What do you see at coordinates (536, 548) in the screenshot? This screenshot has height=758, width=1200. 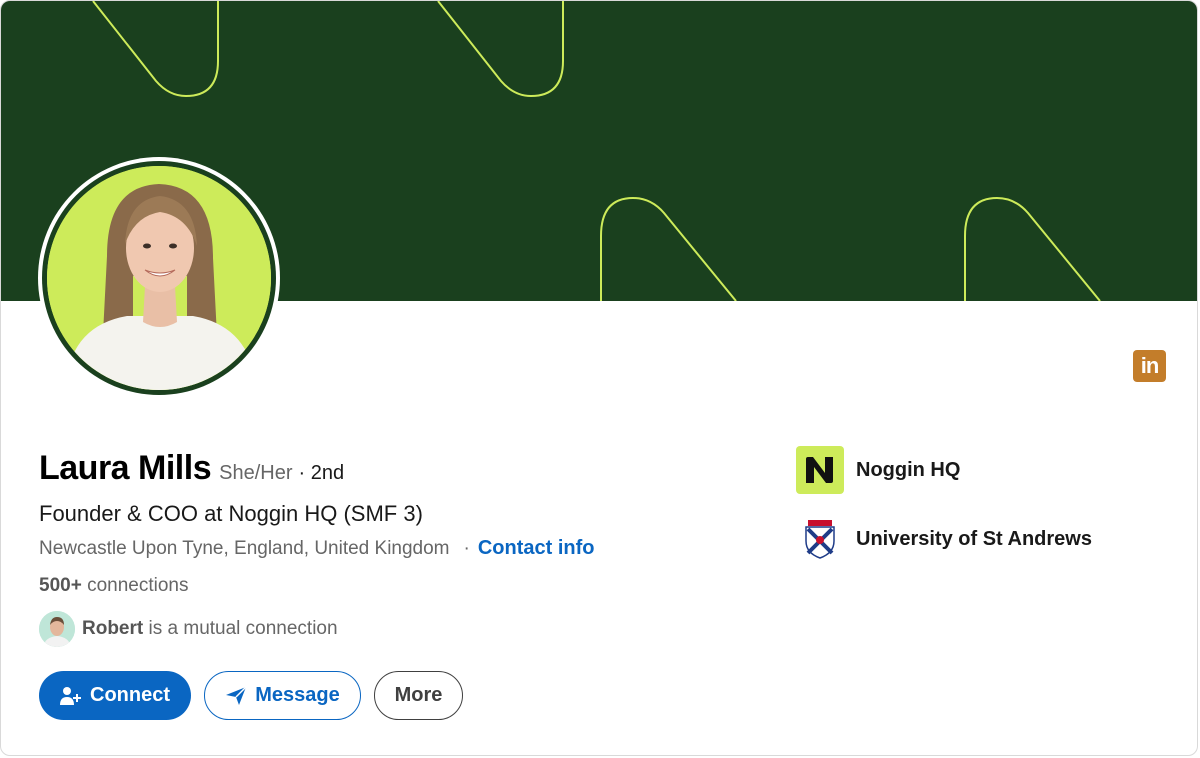 I see `contact-info-link: Contact info` at bounding box center [536, 548].